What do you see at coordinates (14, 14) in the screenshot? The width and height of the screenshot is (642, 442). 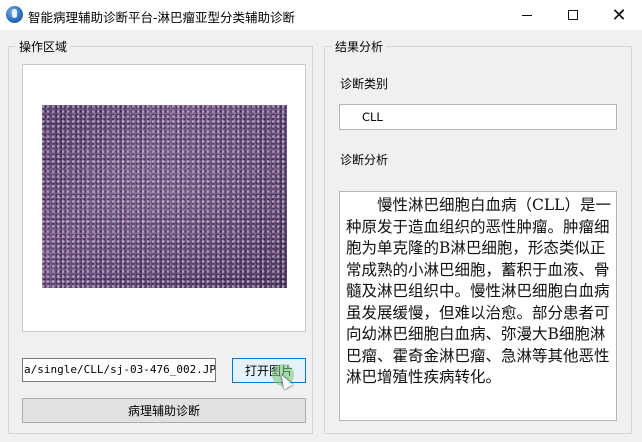 I see `app-logo-icon` at bounding box center [14, 14].